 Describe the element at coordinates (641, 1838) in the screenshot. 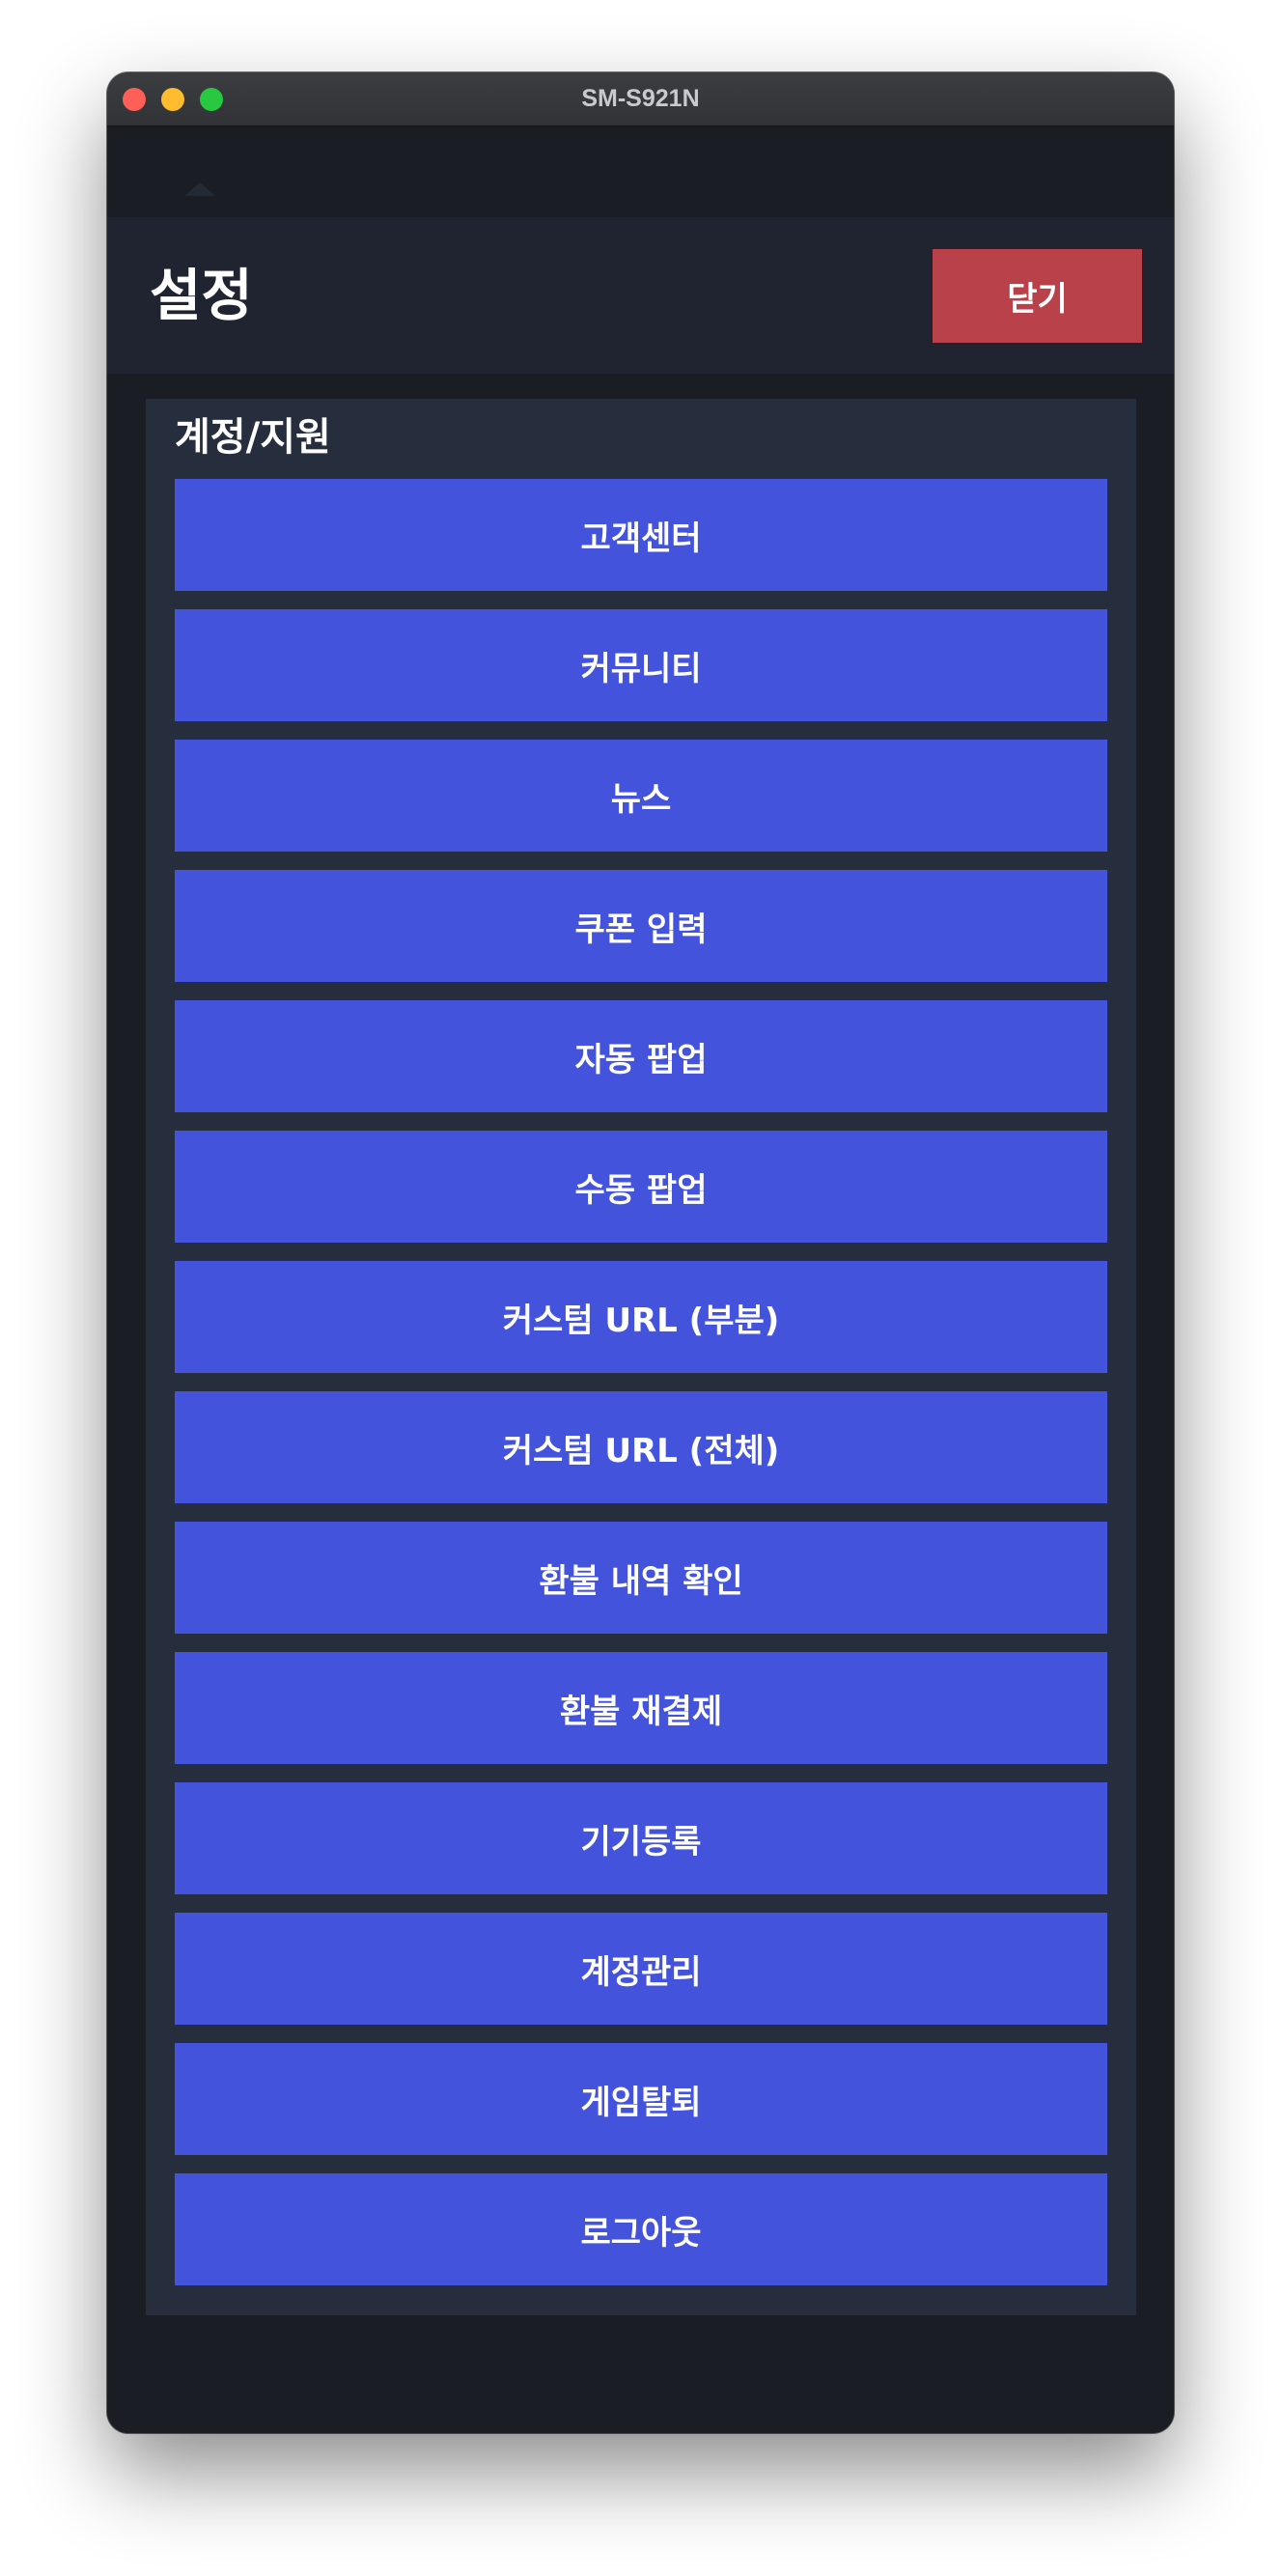

I see `device-registration-button: 기기등록` at that location.